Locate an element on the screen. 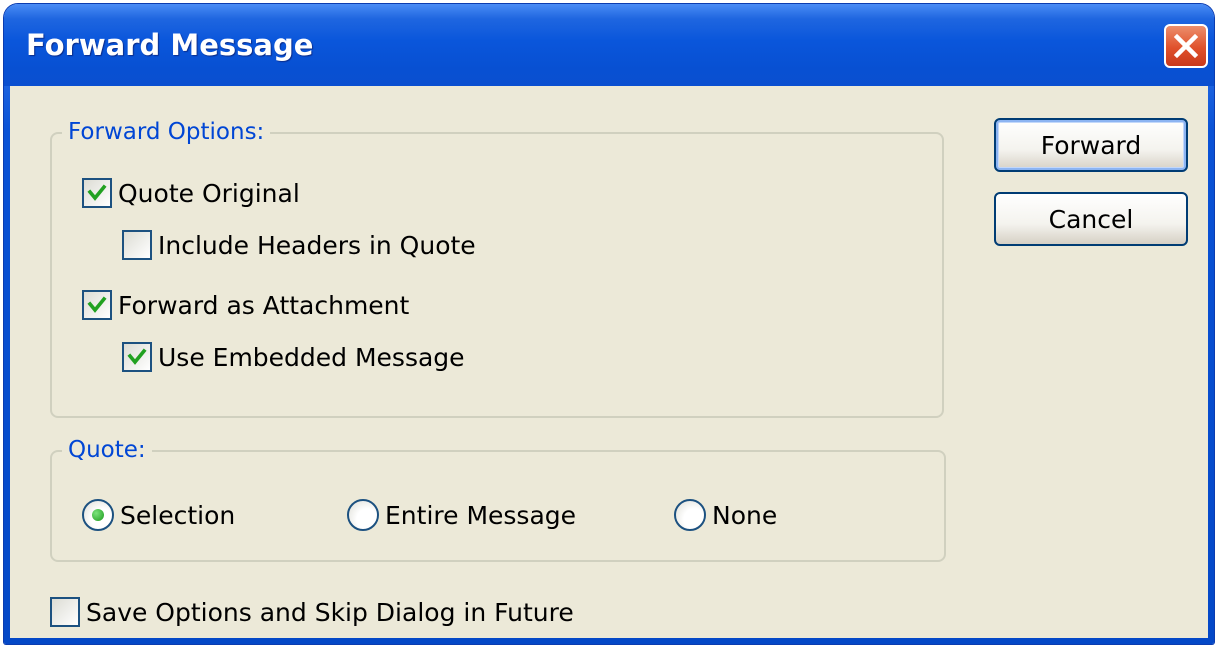 The image size is (1222, 649). window-title: Forward Message is located at coordinates (170, 45).